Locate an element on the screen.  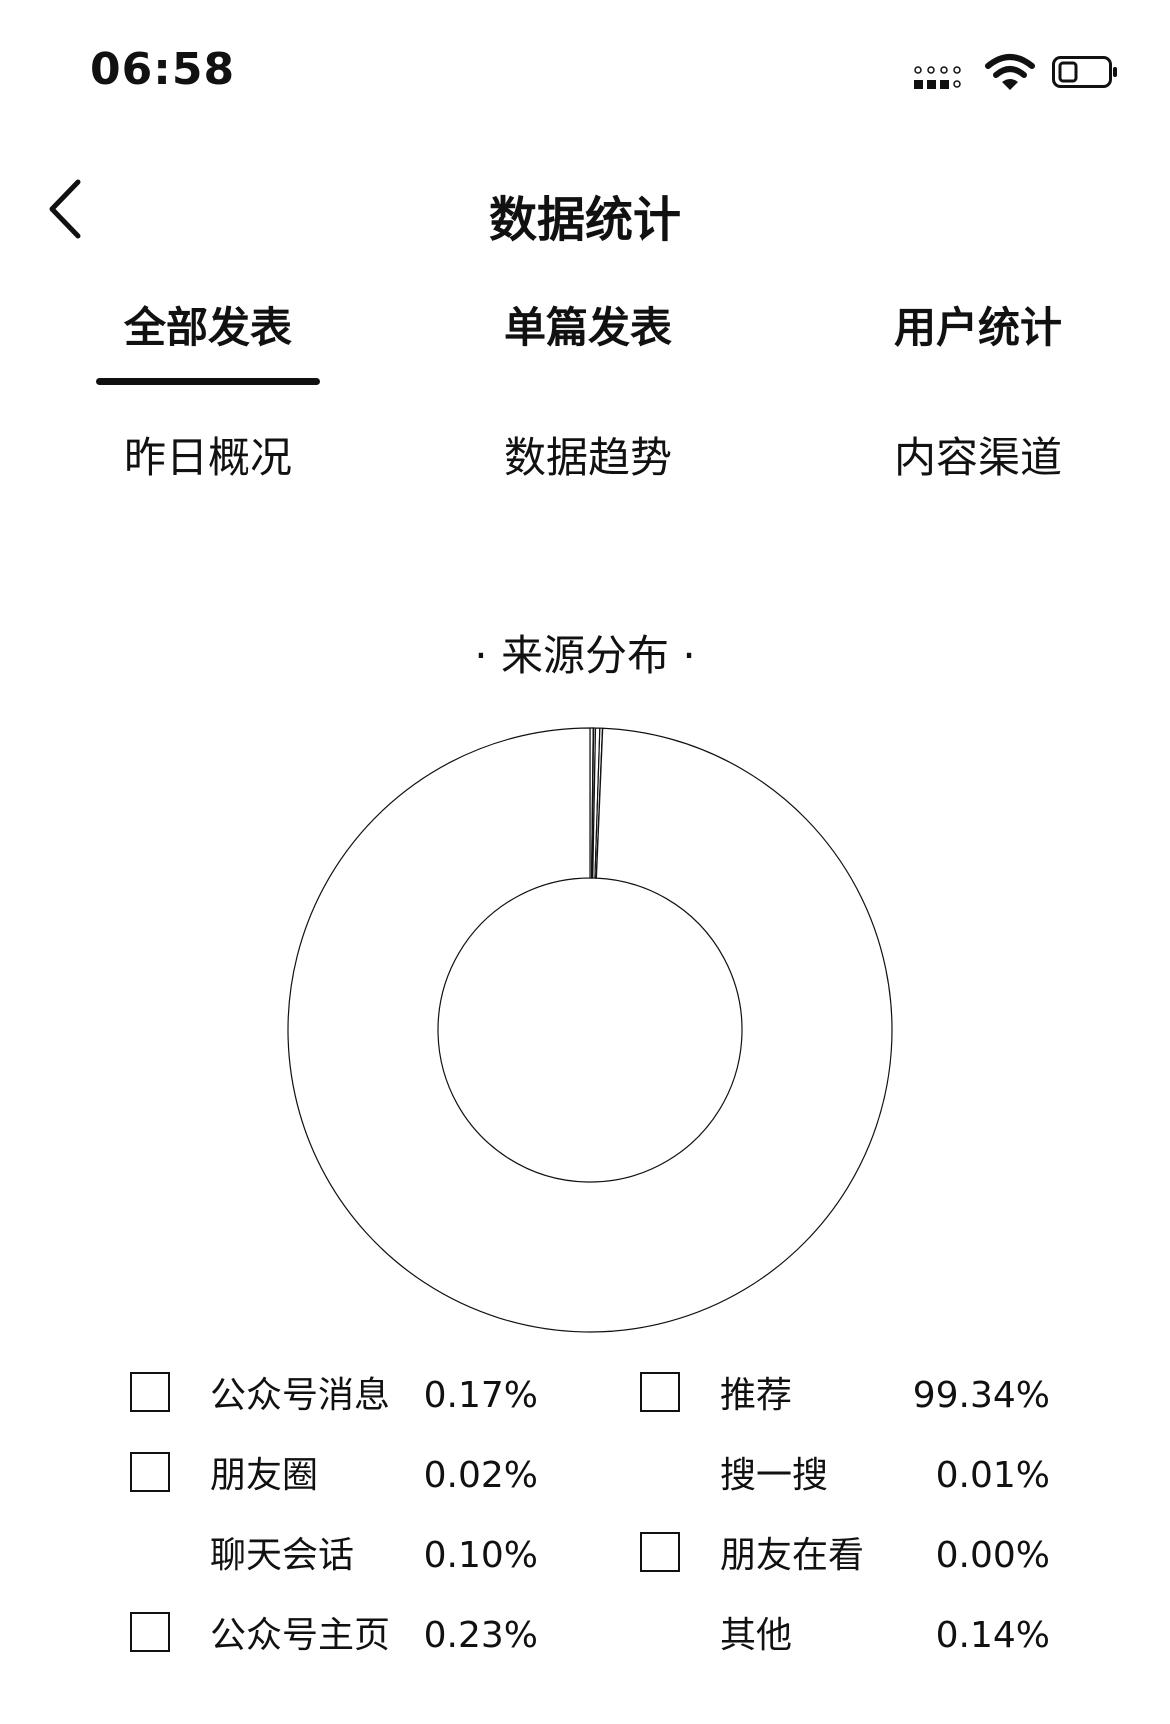
legend-value: 0.01% is located at coordinates (992, 1475).